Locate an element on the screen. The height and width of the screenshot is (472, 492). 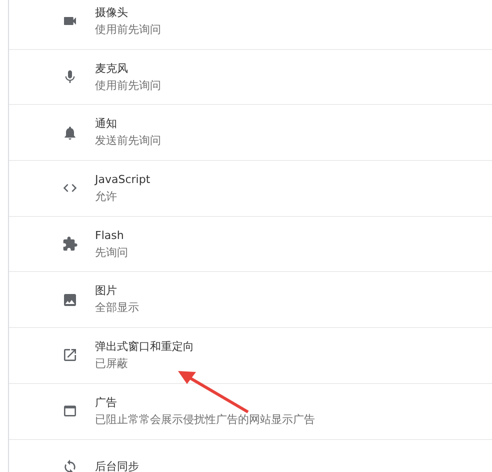
settings-row: 后台同步 is located at coordinates (250, 456).